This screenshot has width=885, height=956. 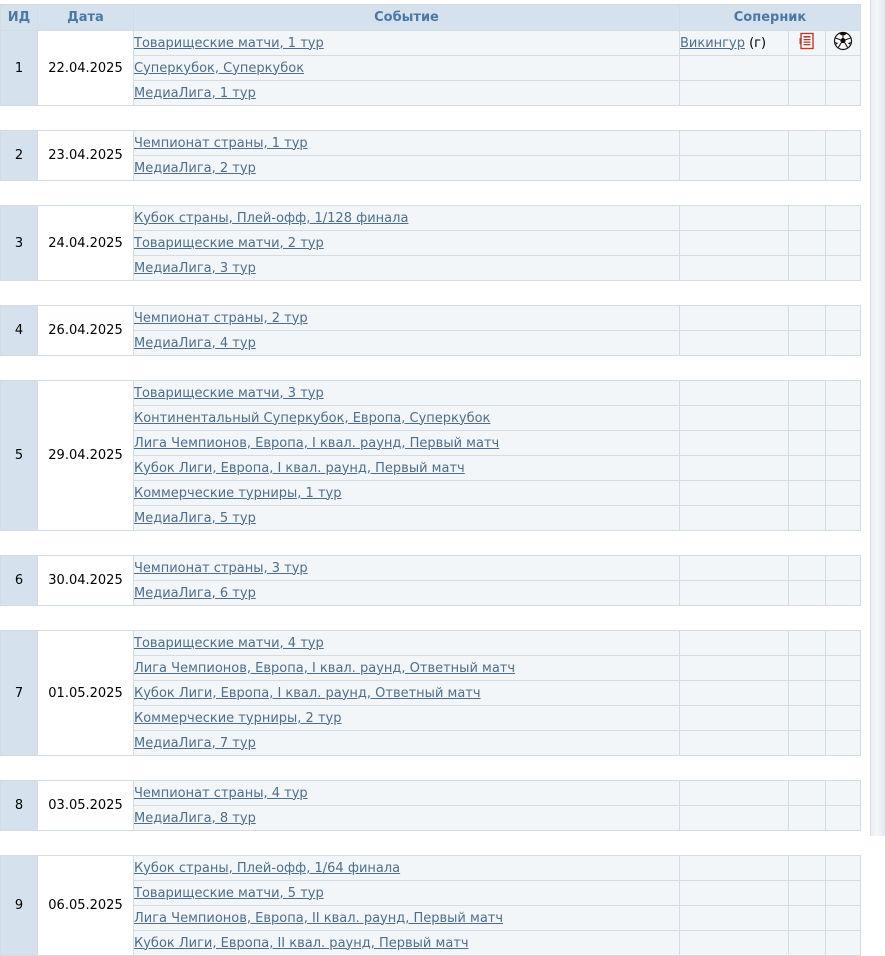 What do you see at coordinates (19, 17) in the screenshot?
I see `column-header-id: ИД` at bounding box center [19, 17].